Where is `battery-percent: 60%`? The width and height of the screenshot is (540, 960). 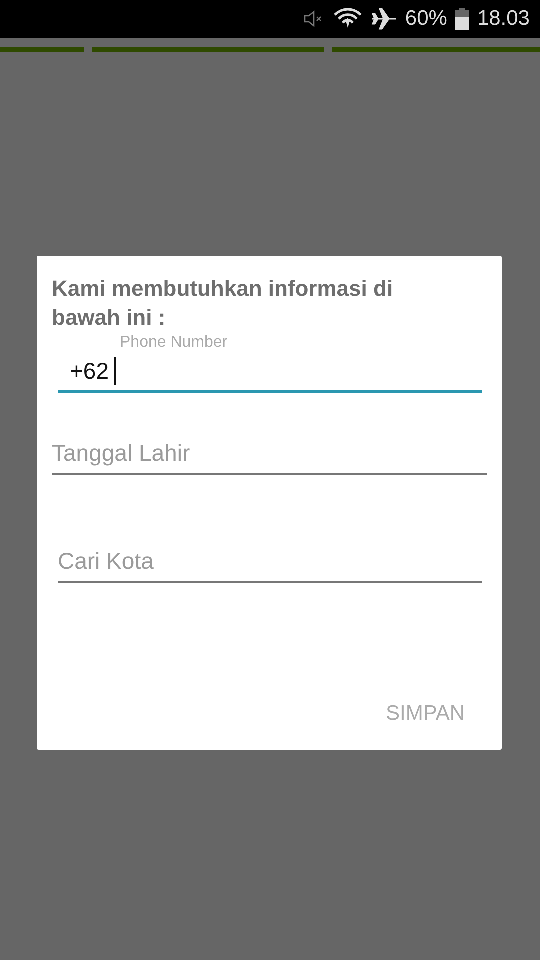
battery-percent: 60% is located at coordinates (426, 19).